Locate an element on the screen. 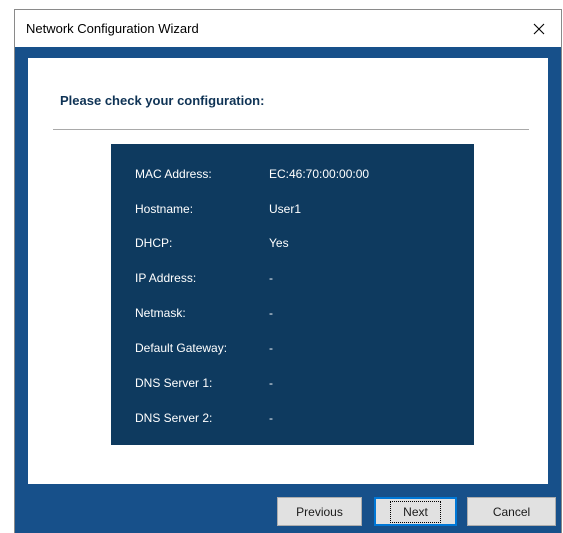  config-label: IP Address: is located at coordinates (166, 278).